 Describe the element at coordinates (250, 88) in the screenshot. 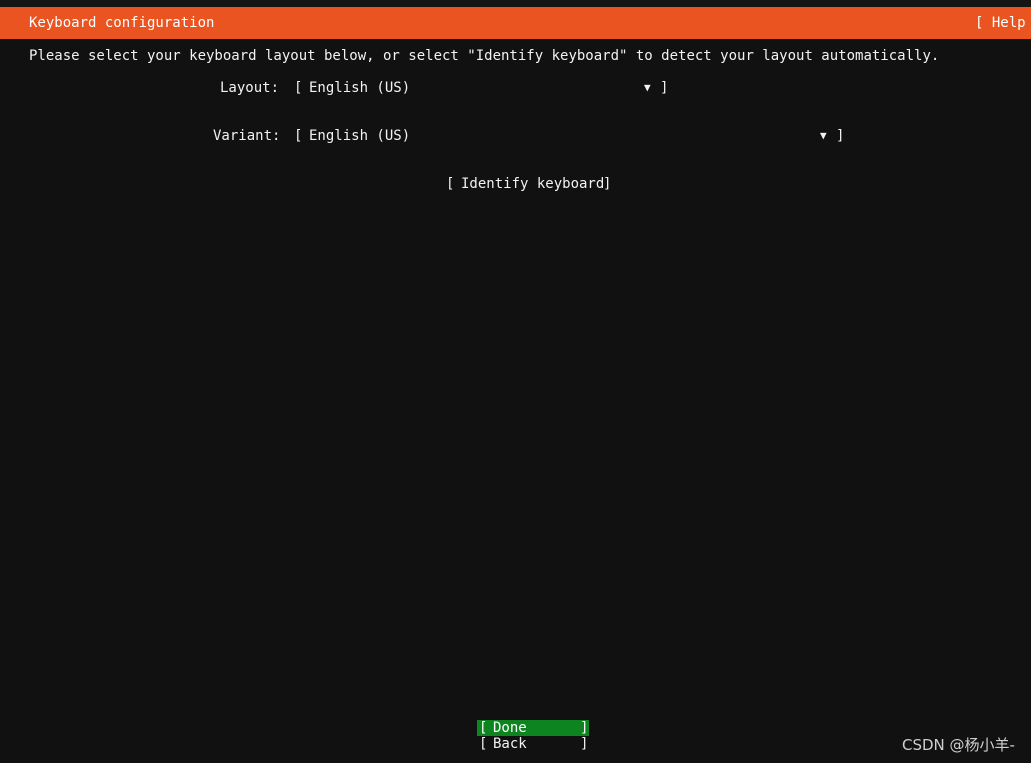

I see `layout-label: Layout:` at that location.